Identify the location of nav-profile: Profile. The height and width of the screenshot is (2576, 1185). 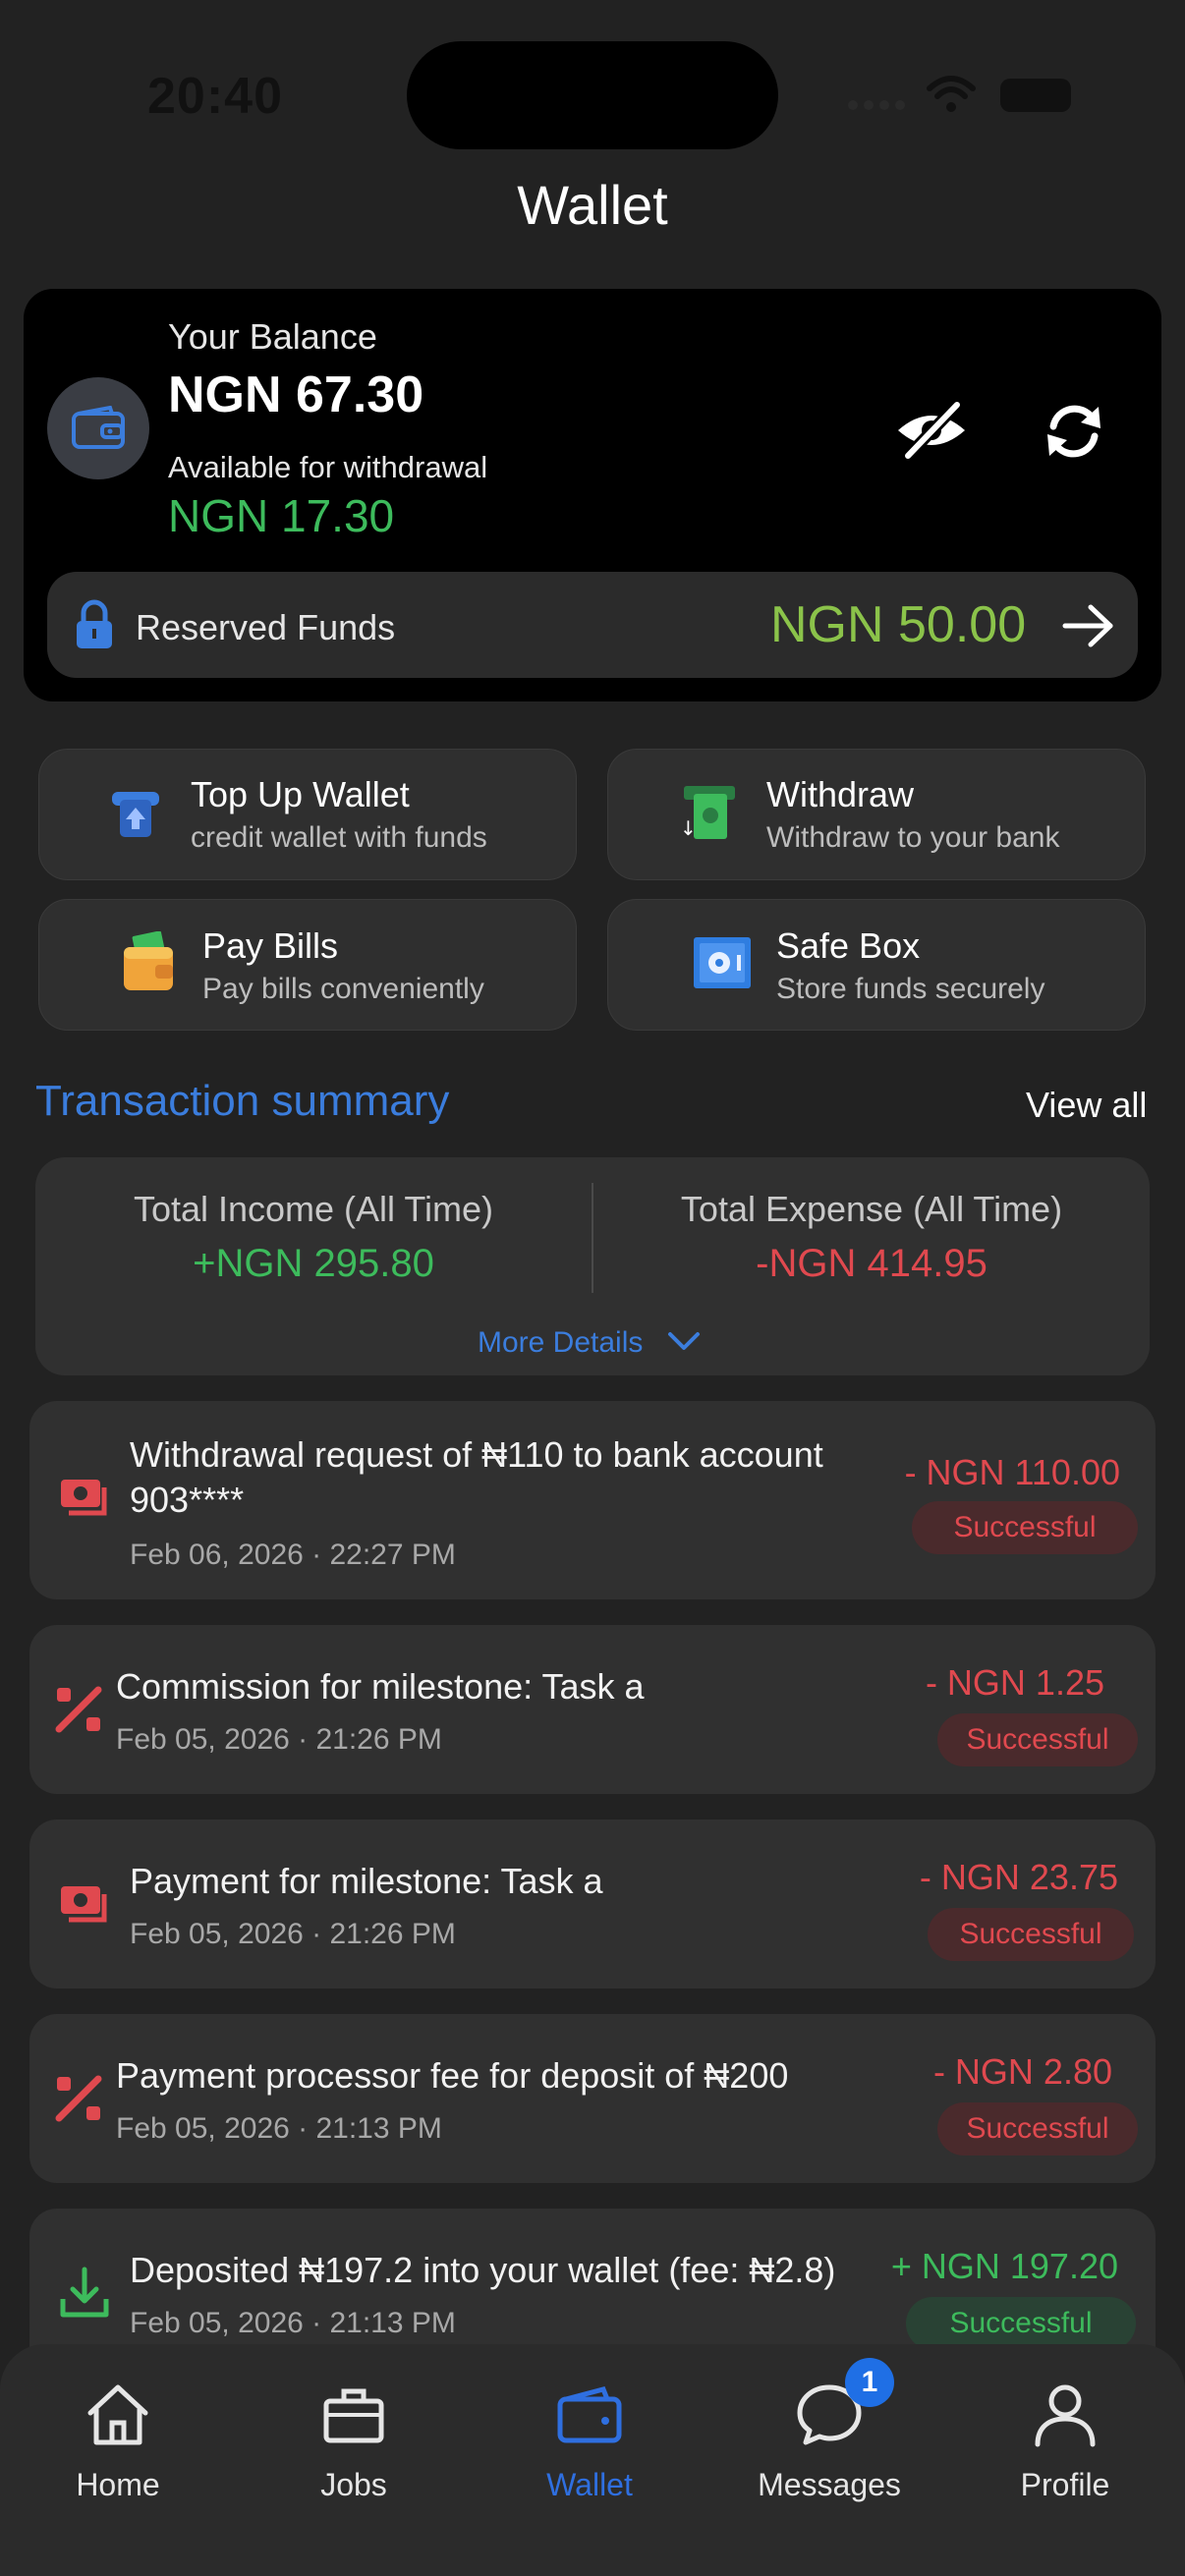
(1065, 2442).